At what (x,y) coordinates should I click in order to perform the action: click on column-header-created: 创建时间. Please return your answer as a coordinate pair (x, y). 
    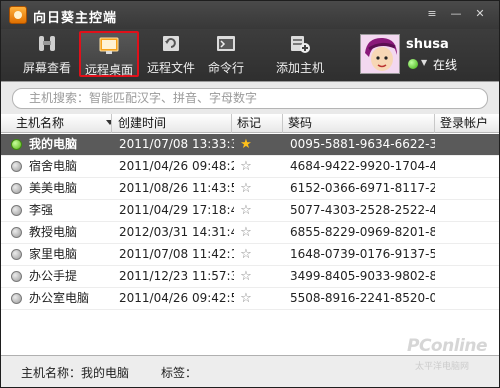
    Looking at the image, I should click on (172, 123).